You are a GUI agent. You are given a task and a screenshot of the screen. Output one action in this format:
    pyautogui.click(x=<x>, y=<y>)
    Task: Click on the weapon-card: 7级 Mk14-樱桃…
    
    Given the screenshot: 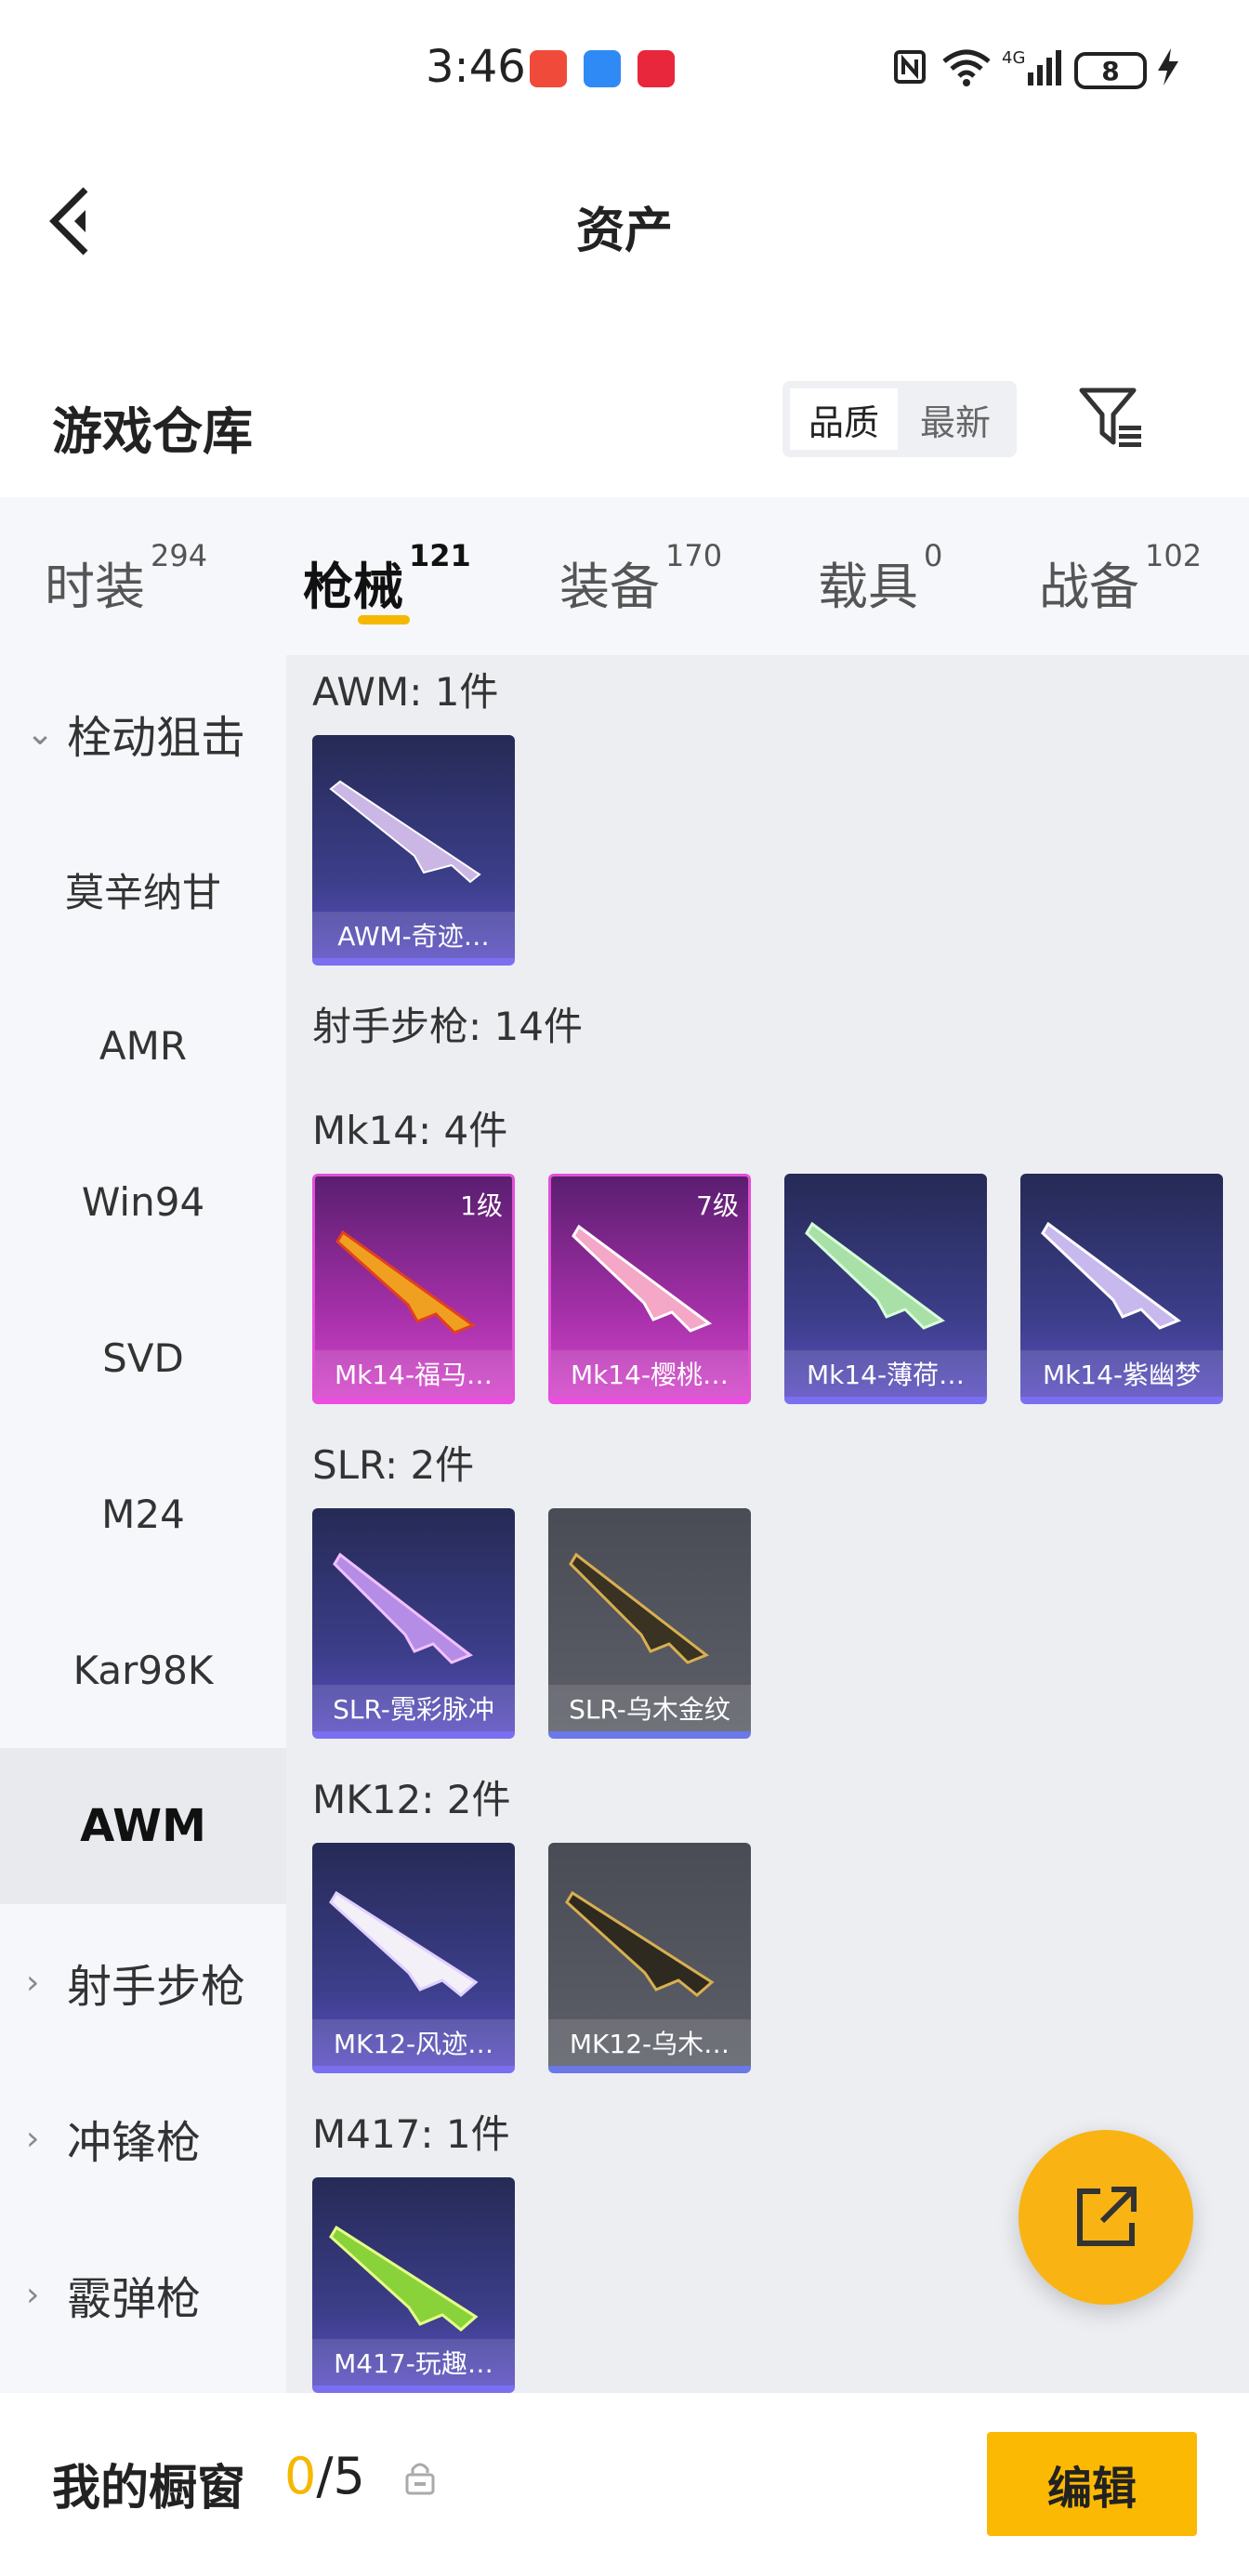 What is the action you would take?
    pyautogui.click(x=649, y=1289)
    